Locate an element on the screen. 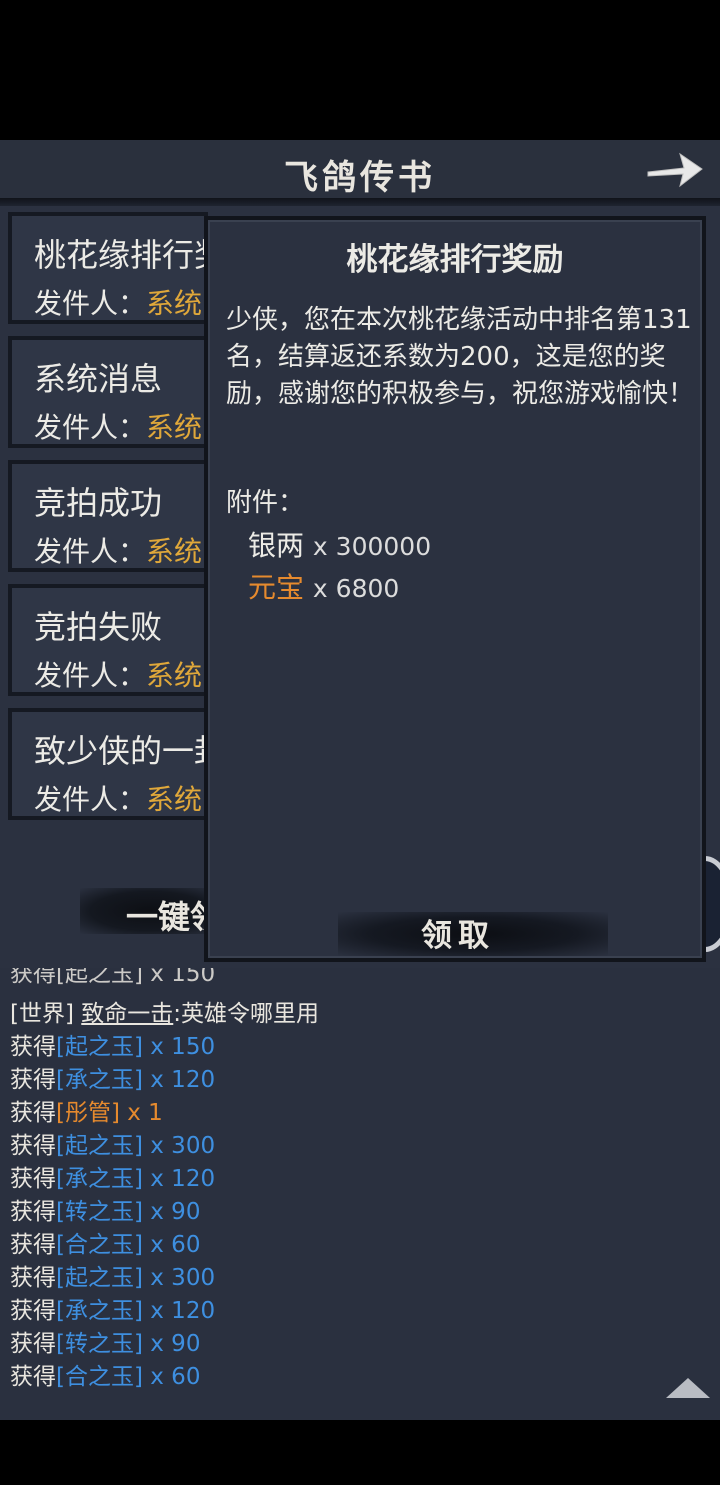  chat-item-qty: x 1 is located at coordinates (141, 1113).